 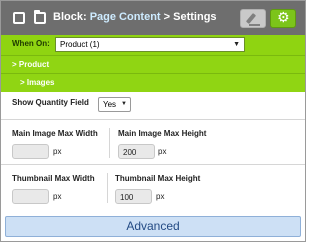 What do you see at coordinates (40, 17) in the screenshot?
I see `folder-icon` at bounding box center [40, 17].